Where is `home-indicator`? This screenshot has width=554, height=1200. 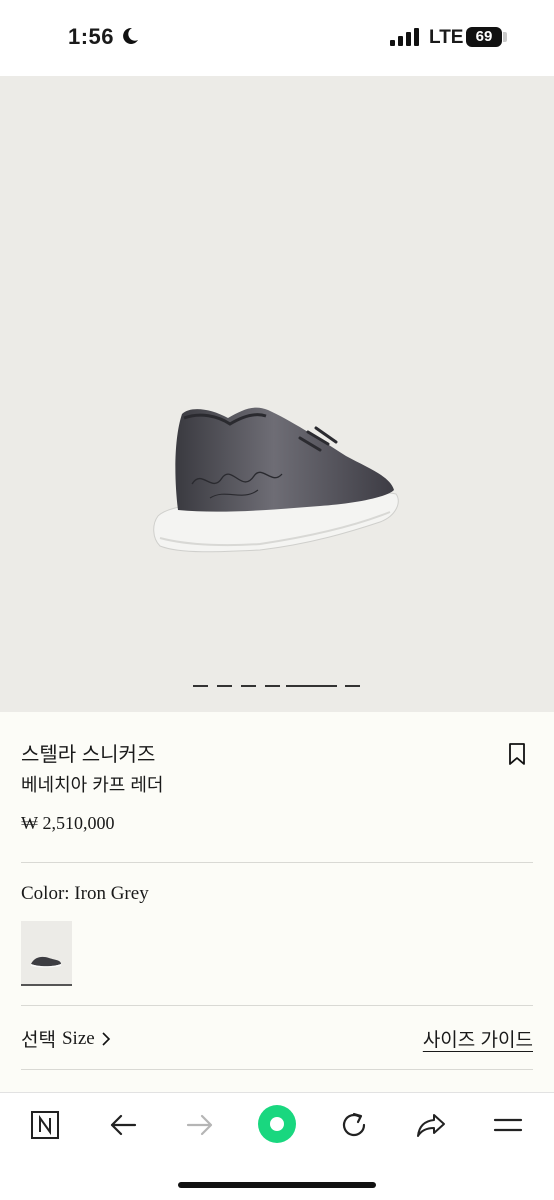 home-indicator is located at coordinates (277, 1185).